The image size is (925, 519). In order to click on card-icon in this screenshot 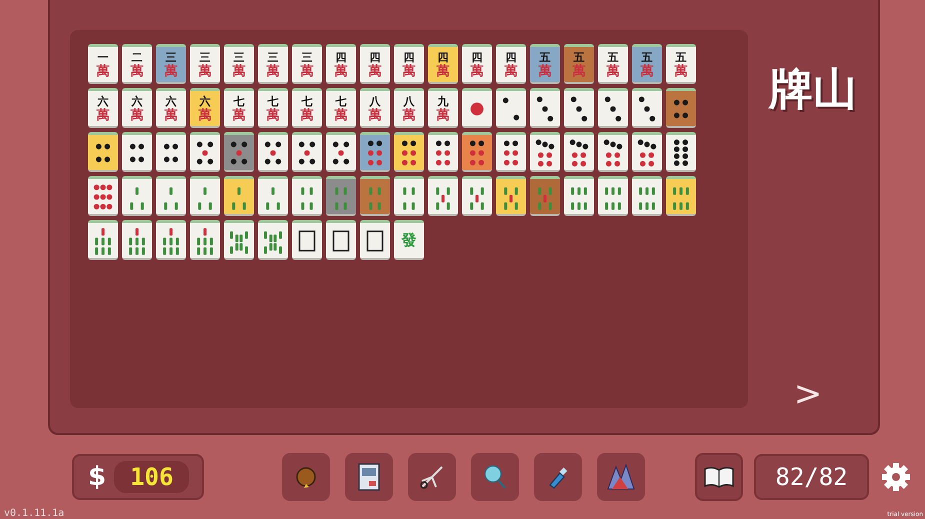, I will do `click(369, 477)`.